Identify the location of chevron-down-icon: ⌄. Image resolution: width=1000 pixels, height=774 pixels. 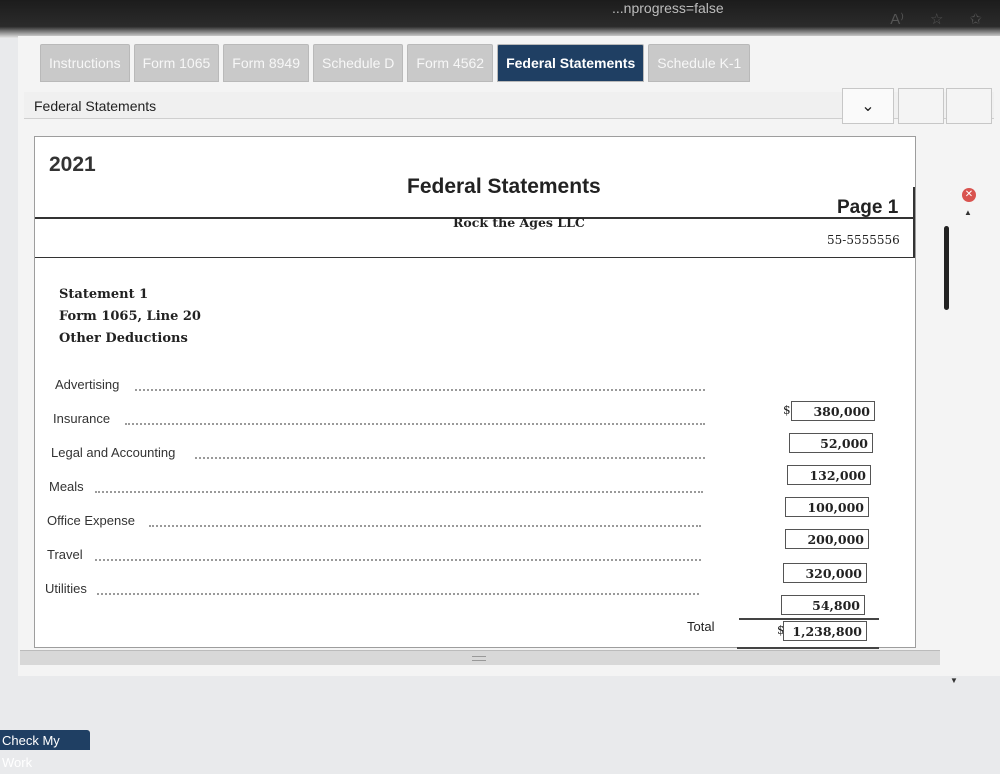
(868, 106).